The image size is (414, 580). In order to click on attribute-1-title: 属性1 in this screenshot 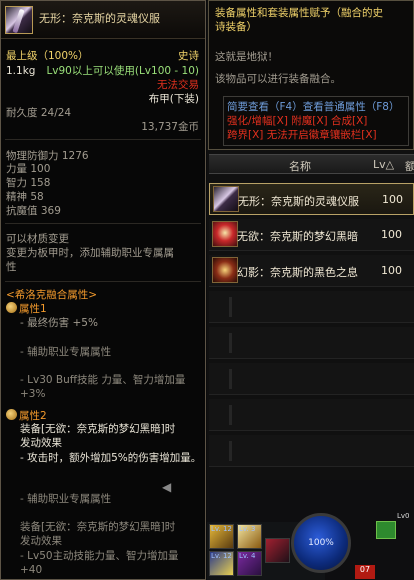, I will do `click(26, 309)`.